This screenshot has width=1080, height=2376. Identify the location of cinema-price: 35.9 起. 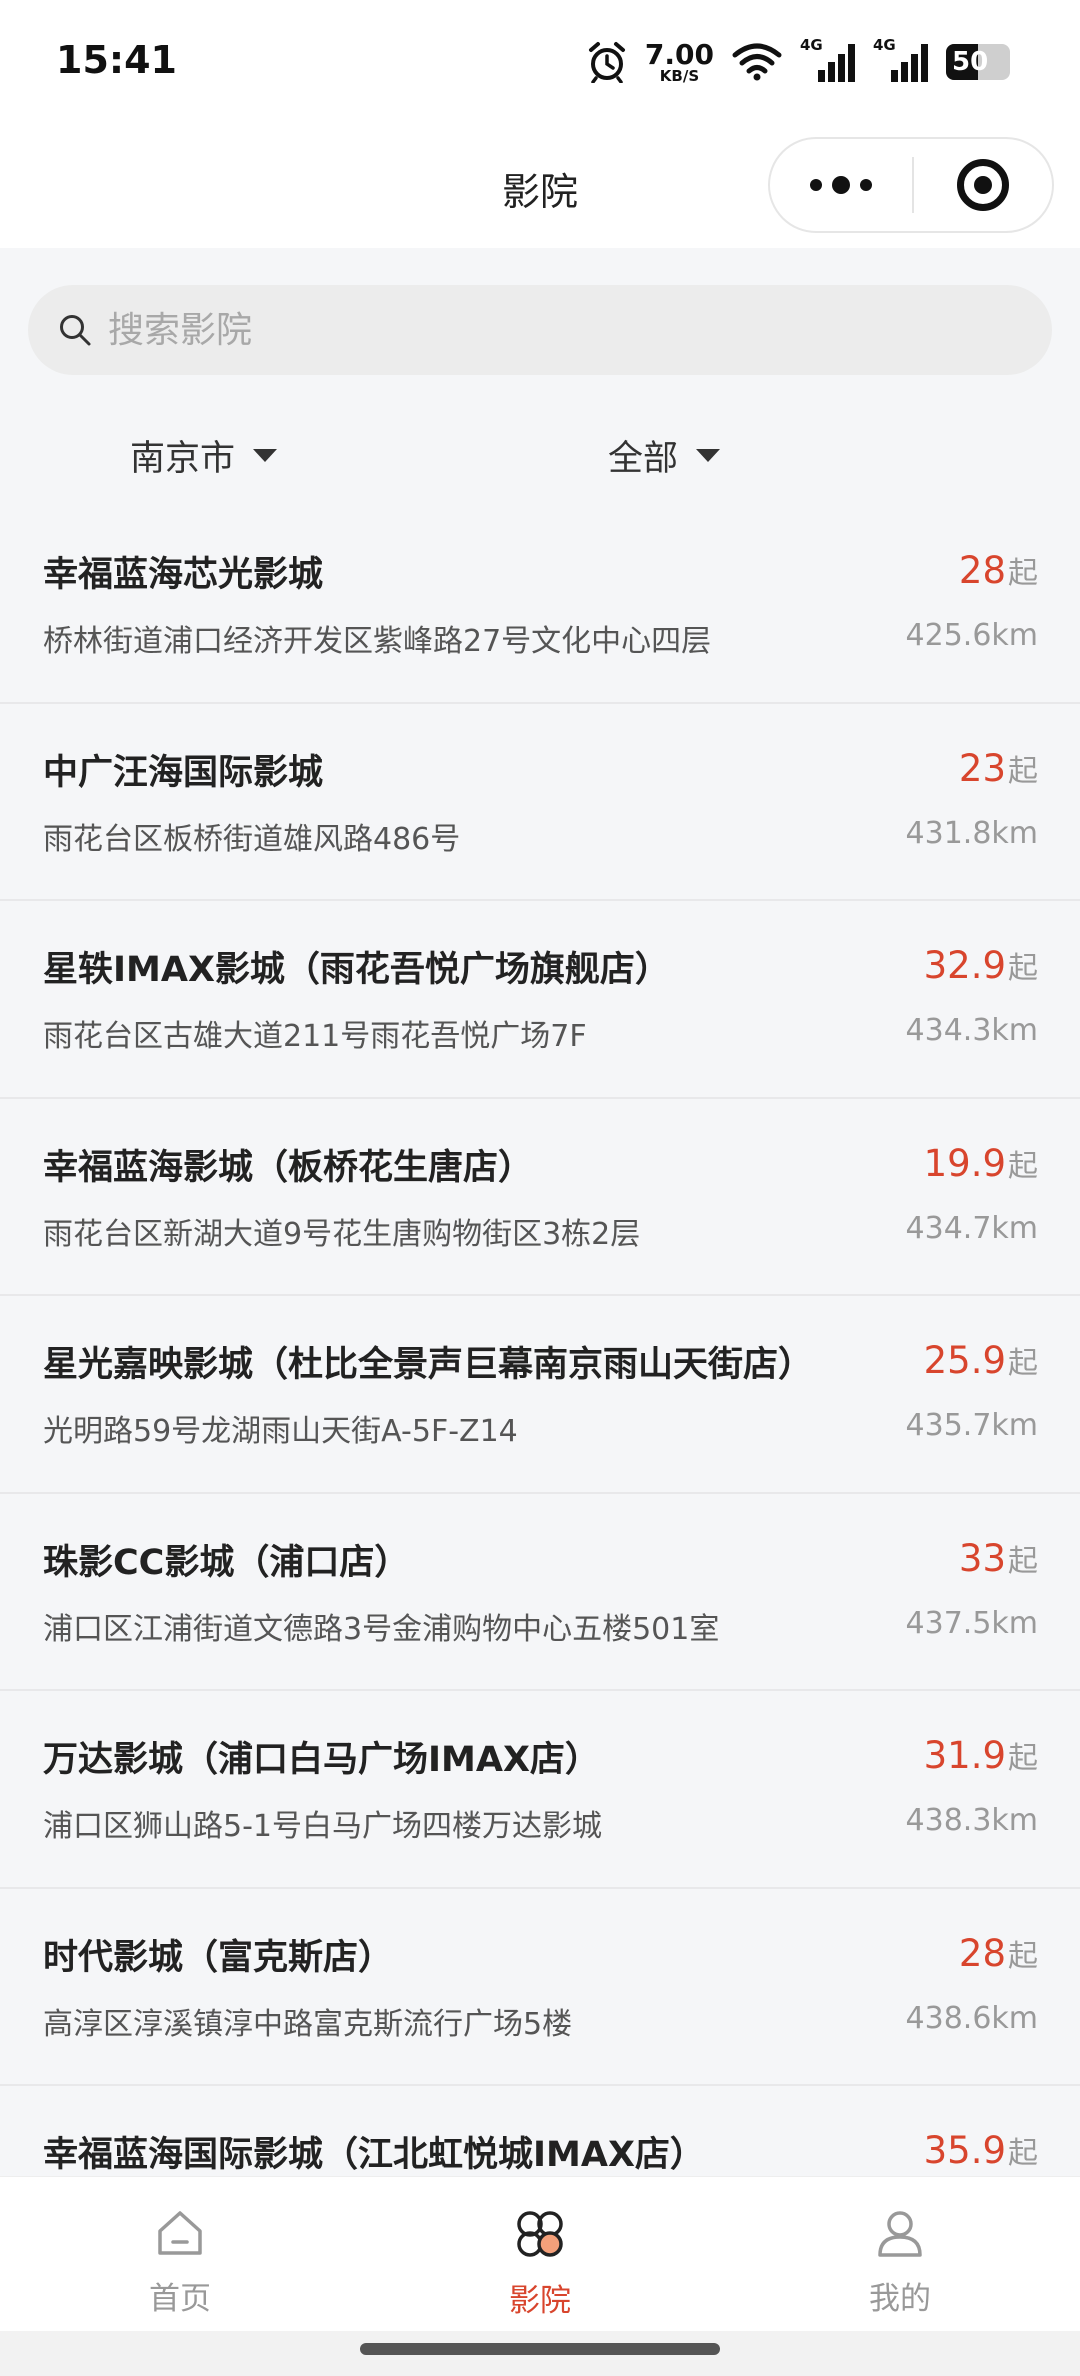
(981, 2150).